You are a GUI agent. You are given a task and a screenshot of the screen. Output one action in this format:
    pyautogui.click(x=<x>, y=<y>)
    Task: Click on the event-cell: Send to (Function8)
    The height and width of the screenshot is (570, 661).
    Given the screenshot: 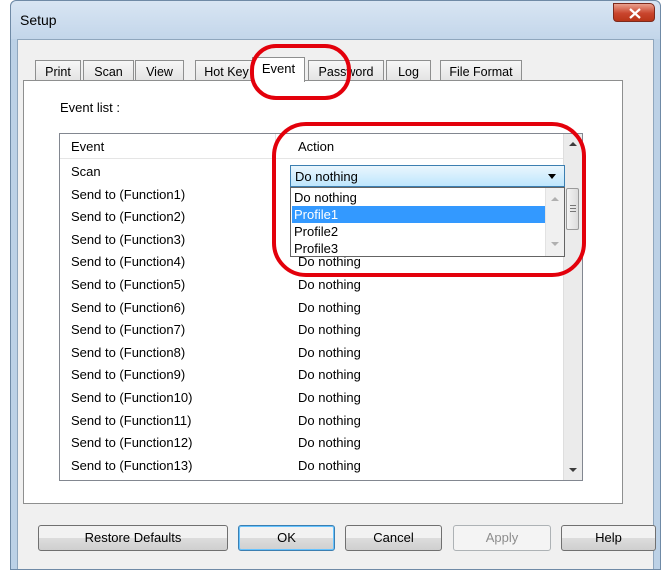 What is the action you would take?
    pyautogui.click(x=128, y=352)
    